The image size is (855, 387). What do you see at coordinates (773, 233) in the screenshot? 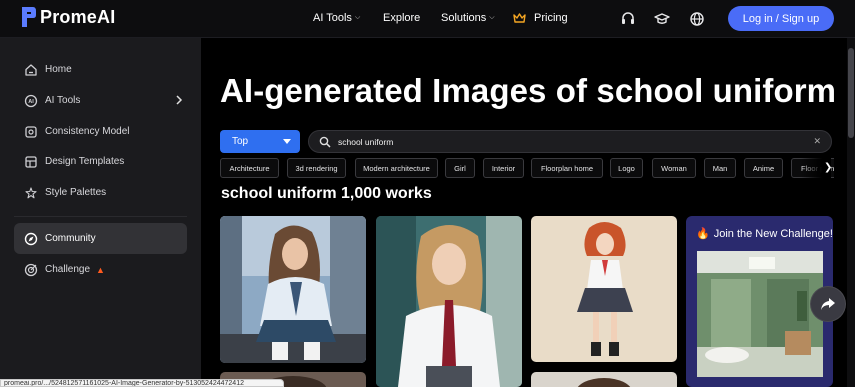
I see `challenge-title: Join the New Challenge!` at bounding box center [773, 233].